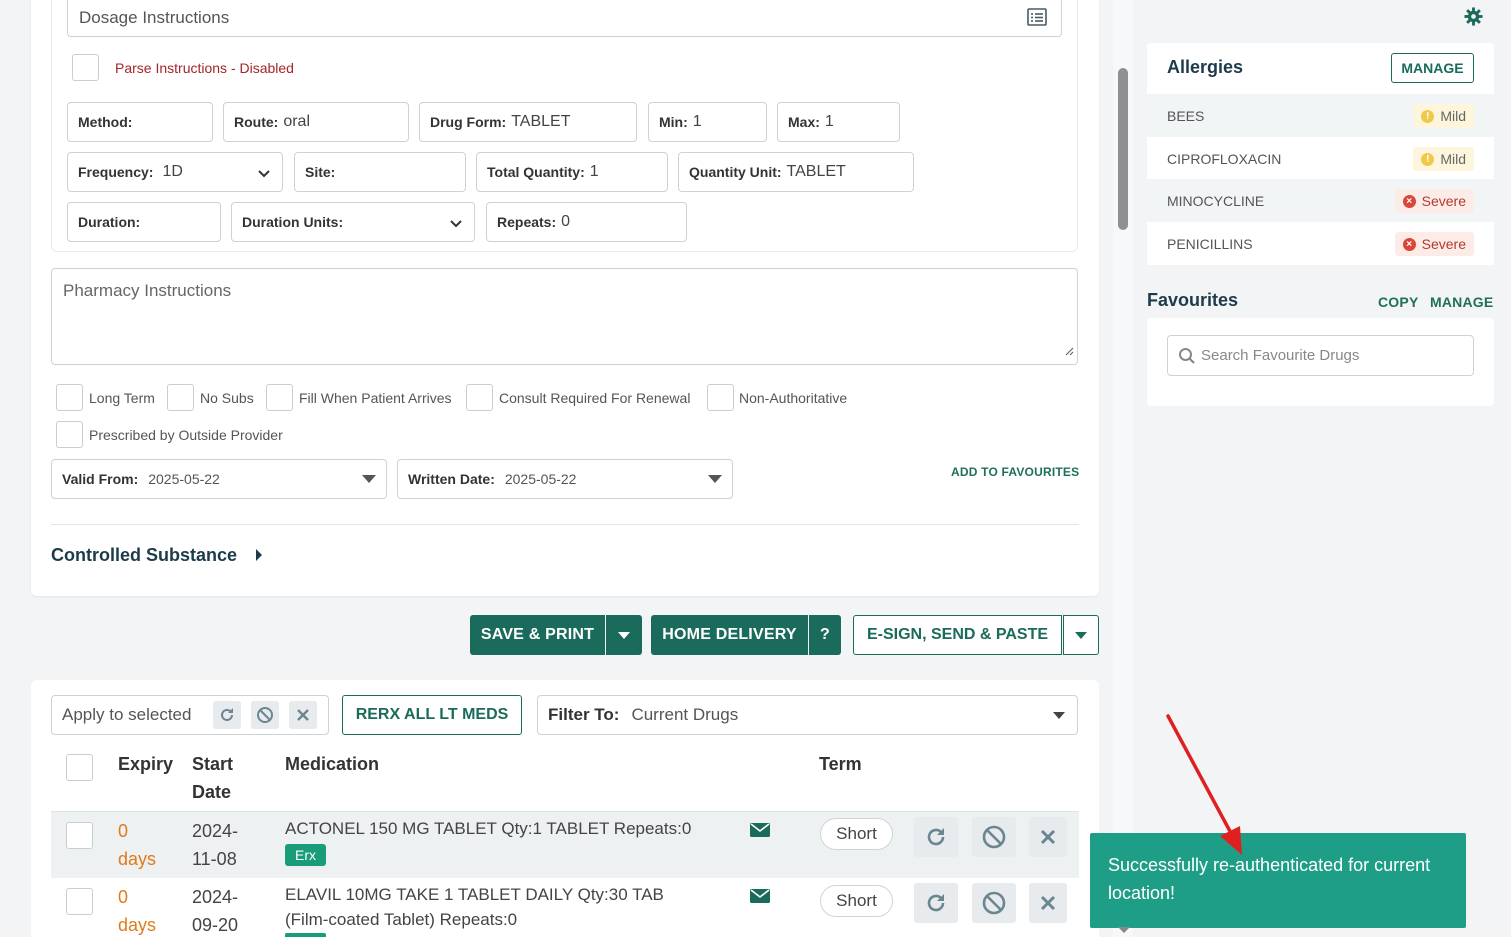 The image size is (1511, 937). I want to click on fill-when-arrives-checkbox, so click(279, 397).